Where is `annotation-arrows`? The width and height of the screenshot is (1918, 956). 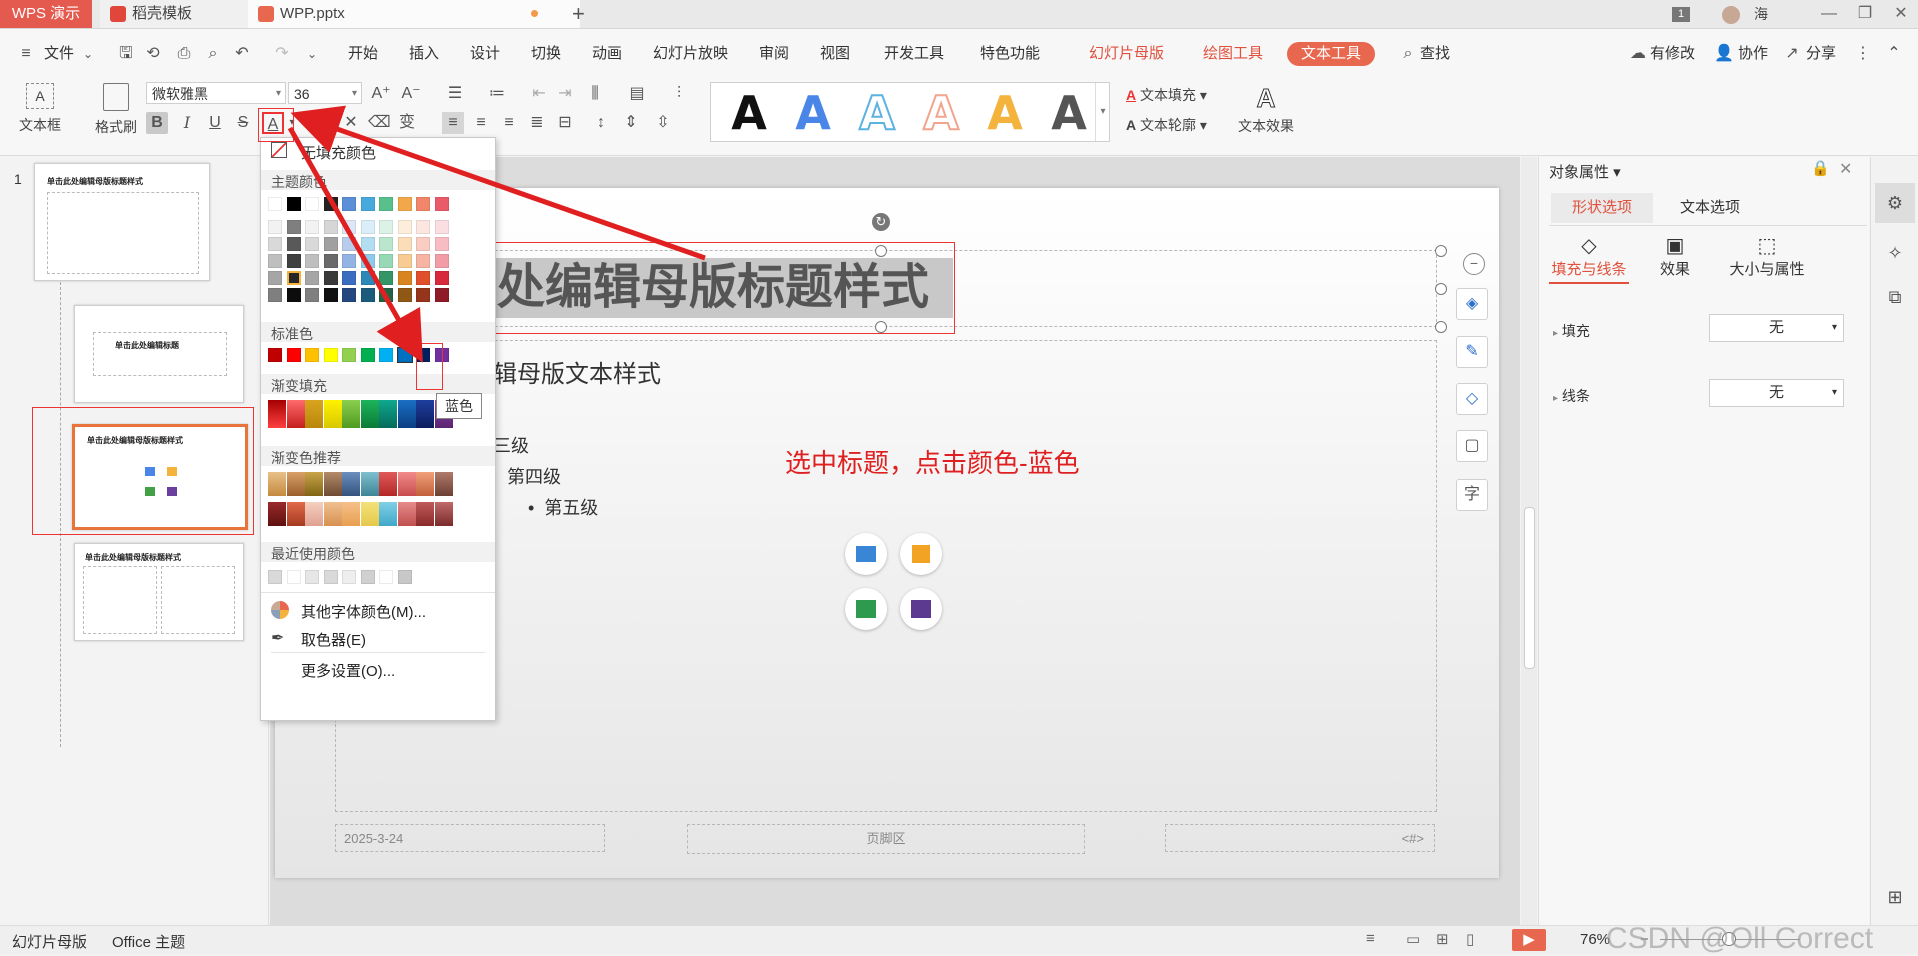
annotation-arrows is located at coordinates (496, 234).